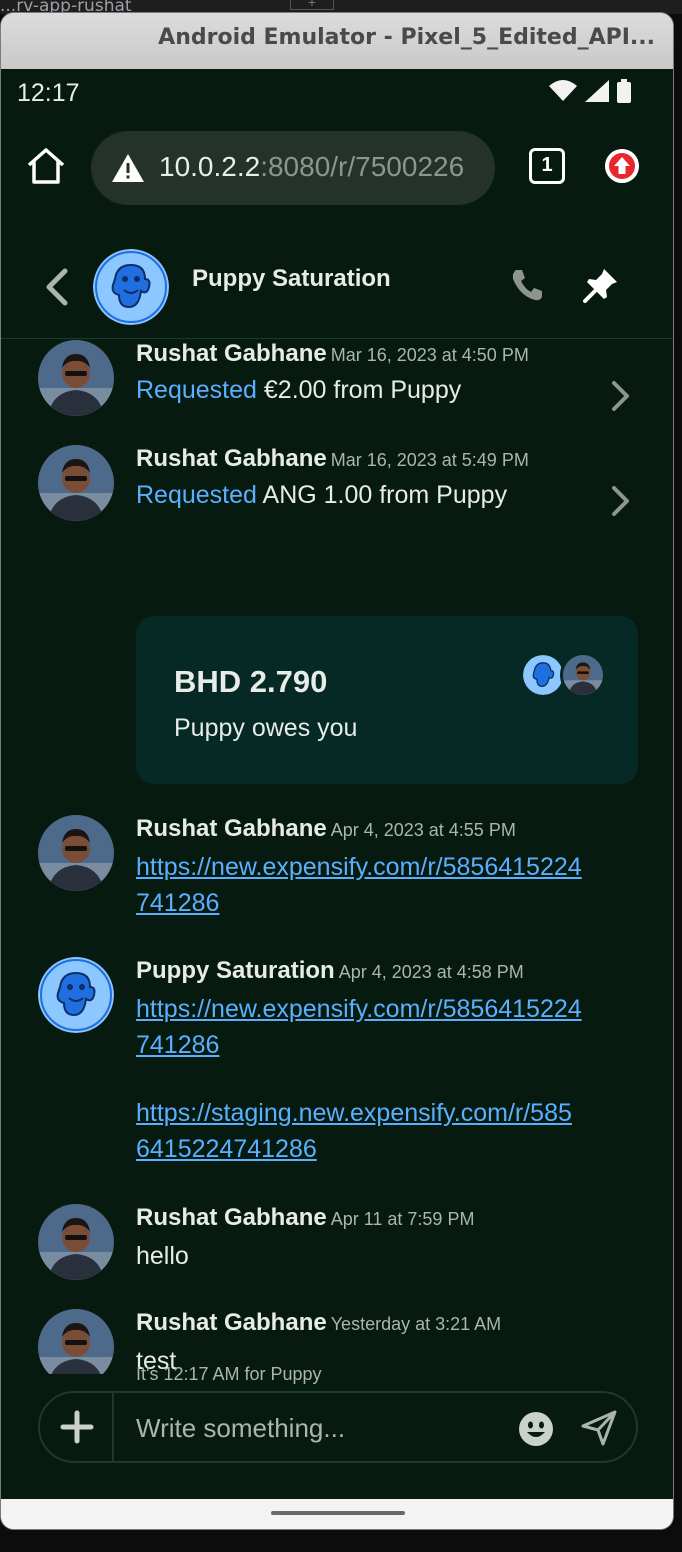 Image resolution: width=682 pixels, height=1552 pixels. I want to click on url-host: 10.0.2.2, so click(210, 166).